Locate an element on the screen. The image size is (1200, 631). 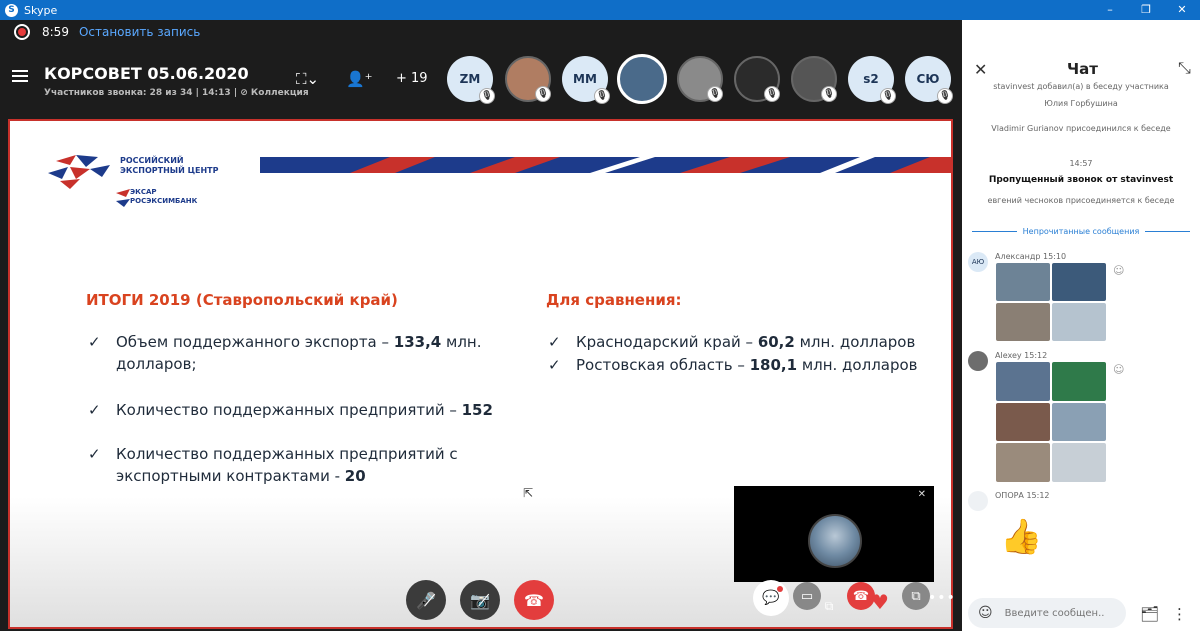
screen-share-icon: ⧉ is located at coordinates (829, 606).